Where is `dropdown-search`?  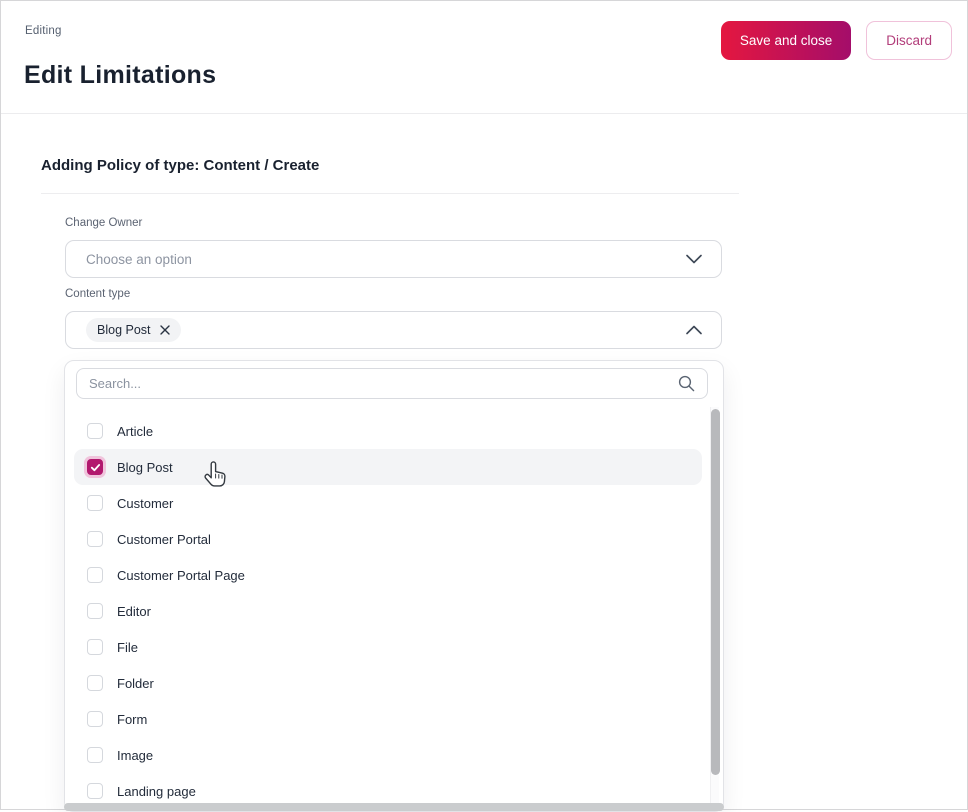 dropdown-search is located at coordinates (392, 383).